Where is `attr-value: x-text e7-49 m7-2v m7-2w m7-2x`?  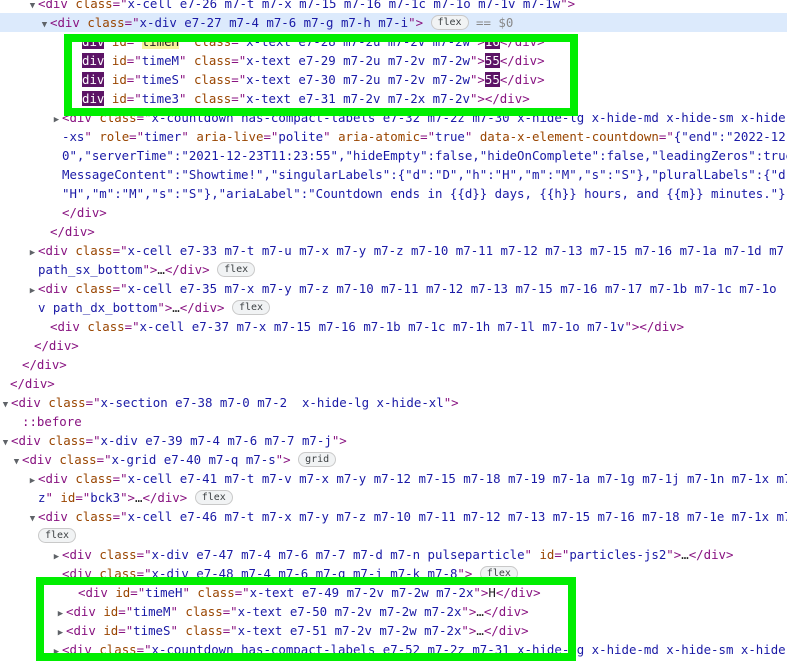 attr-value: x-text e7-49 m7-2v m7-2w m7-2x is located at coordinates (361, 592).